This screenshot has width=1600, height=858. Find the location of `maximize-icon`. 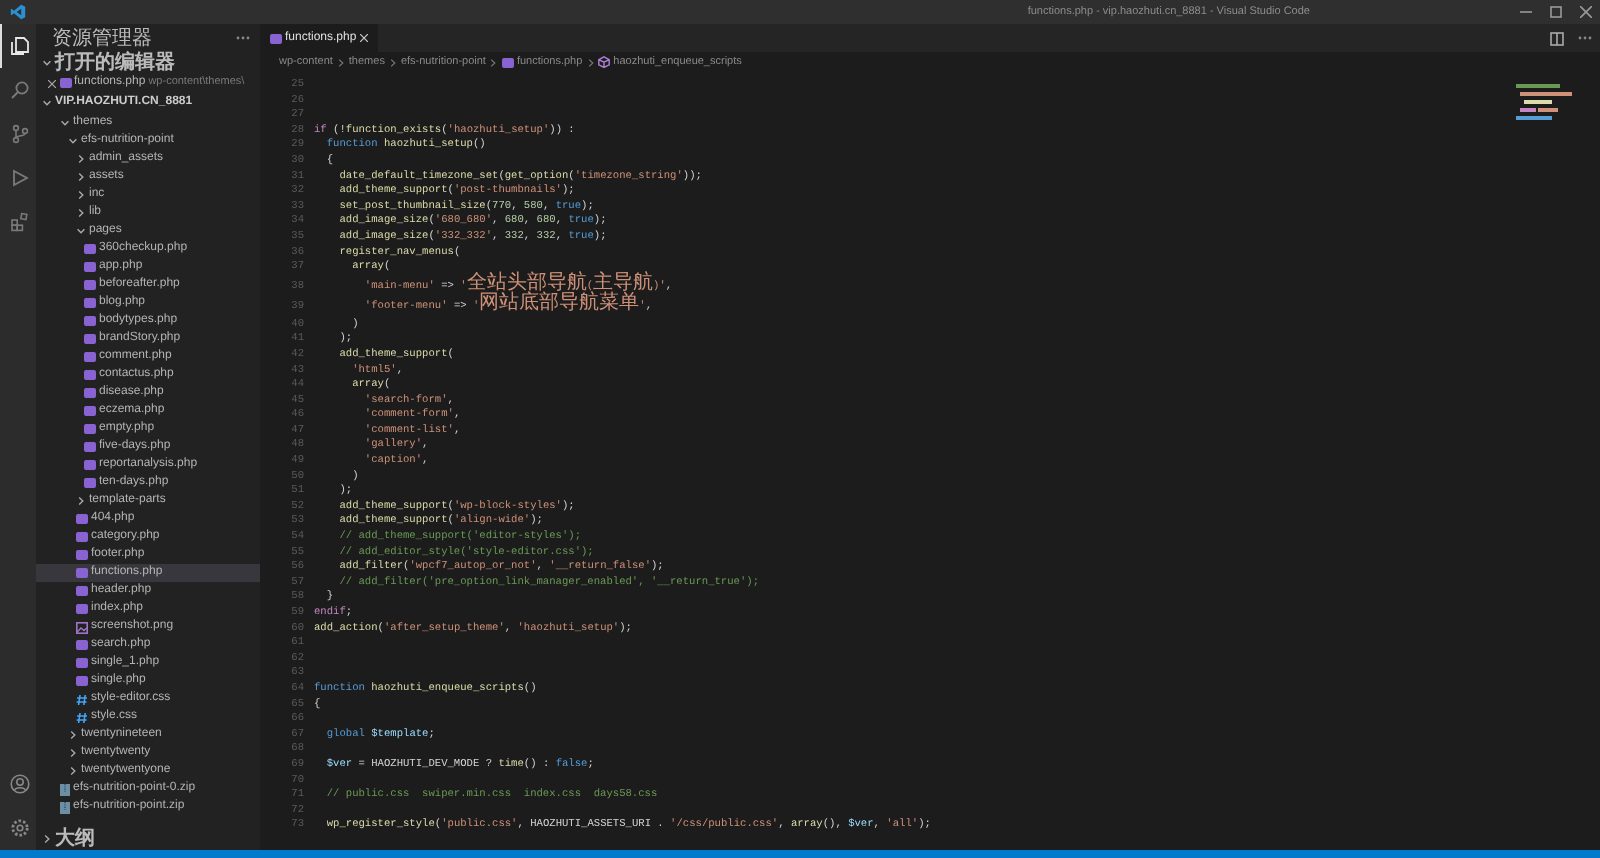

maximize-icon is located at coordinates (1556, 12).